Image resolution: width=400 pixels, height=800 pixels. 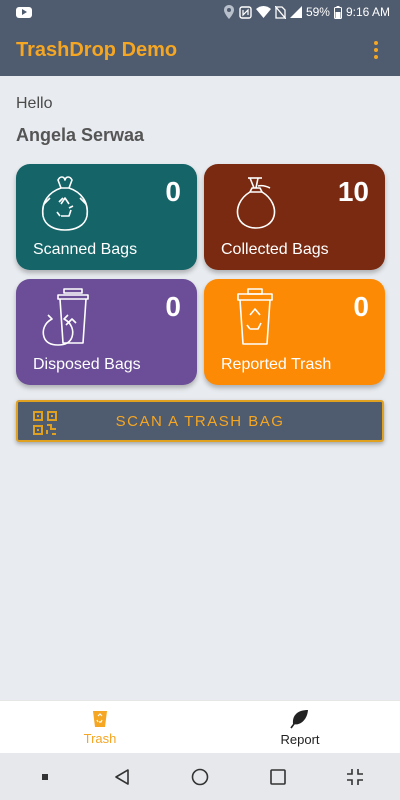 What do you see at coordinates (24, 12) in the screenshot?
I see `youtube-notification-icon` at bounding box center [24, 12].